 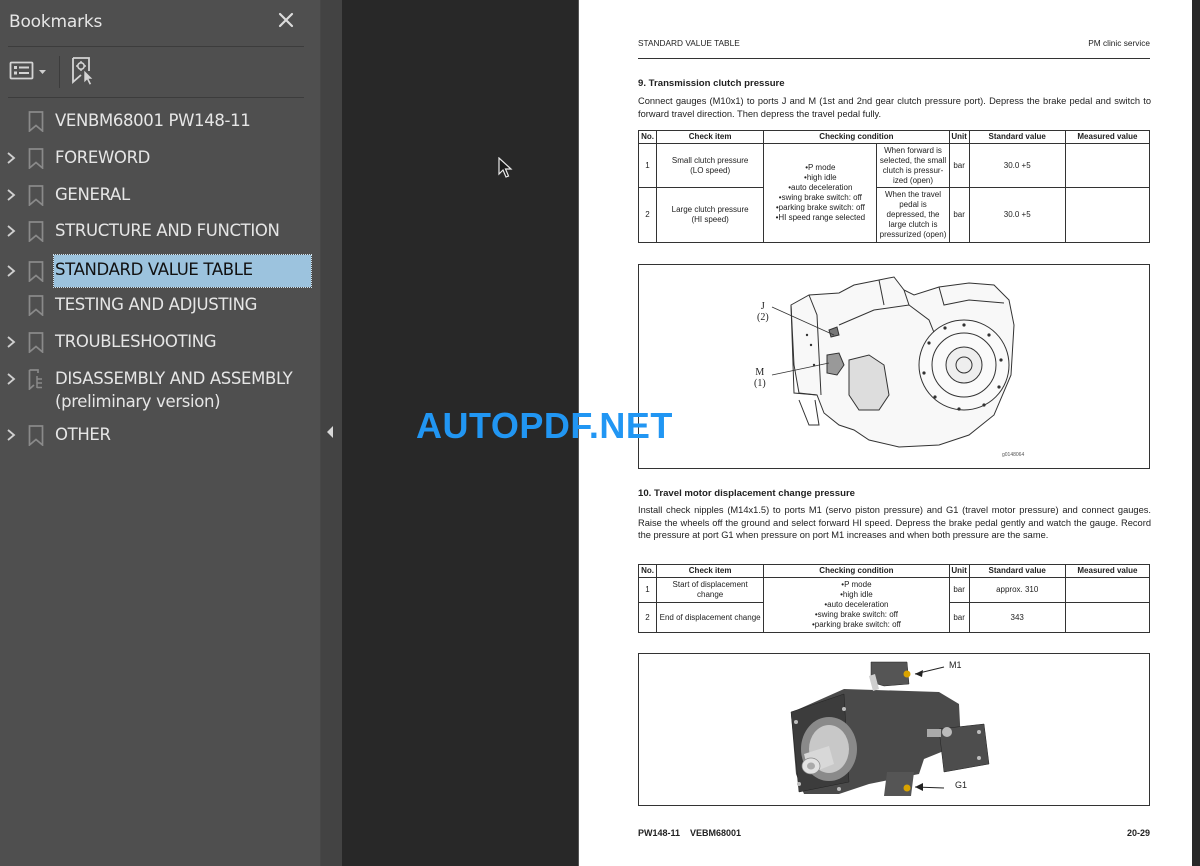 I want to click on bookmark-label: FOREWORD, so click(x=103, y=157).